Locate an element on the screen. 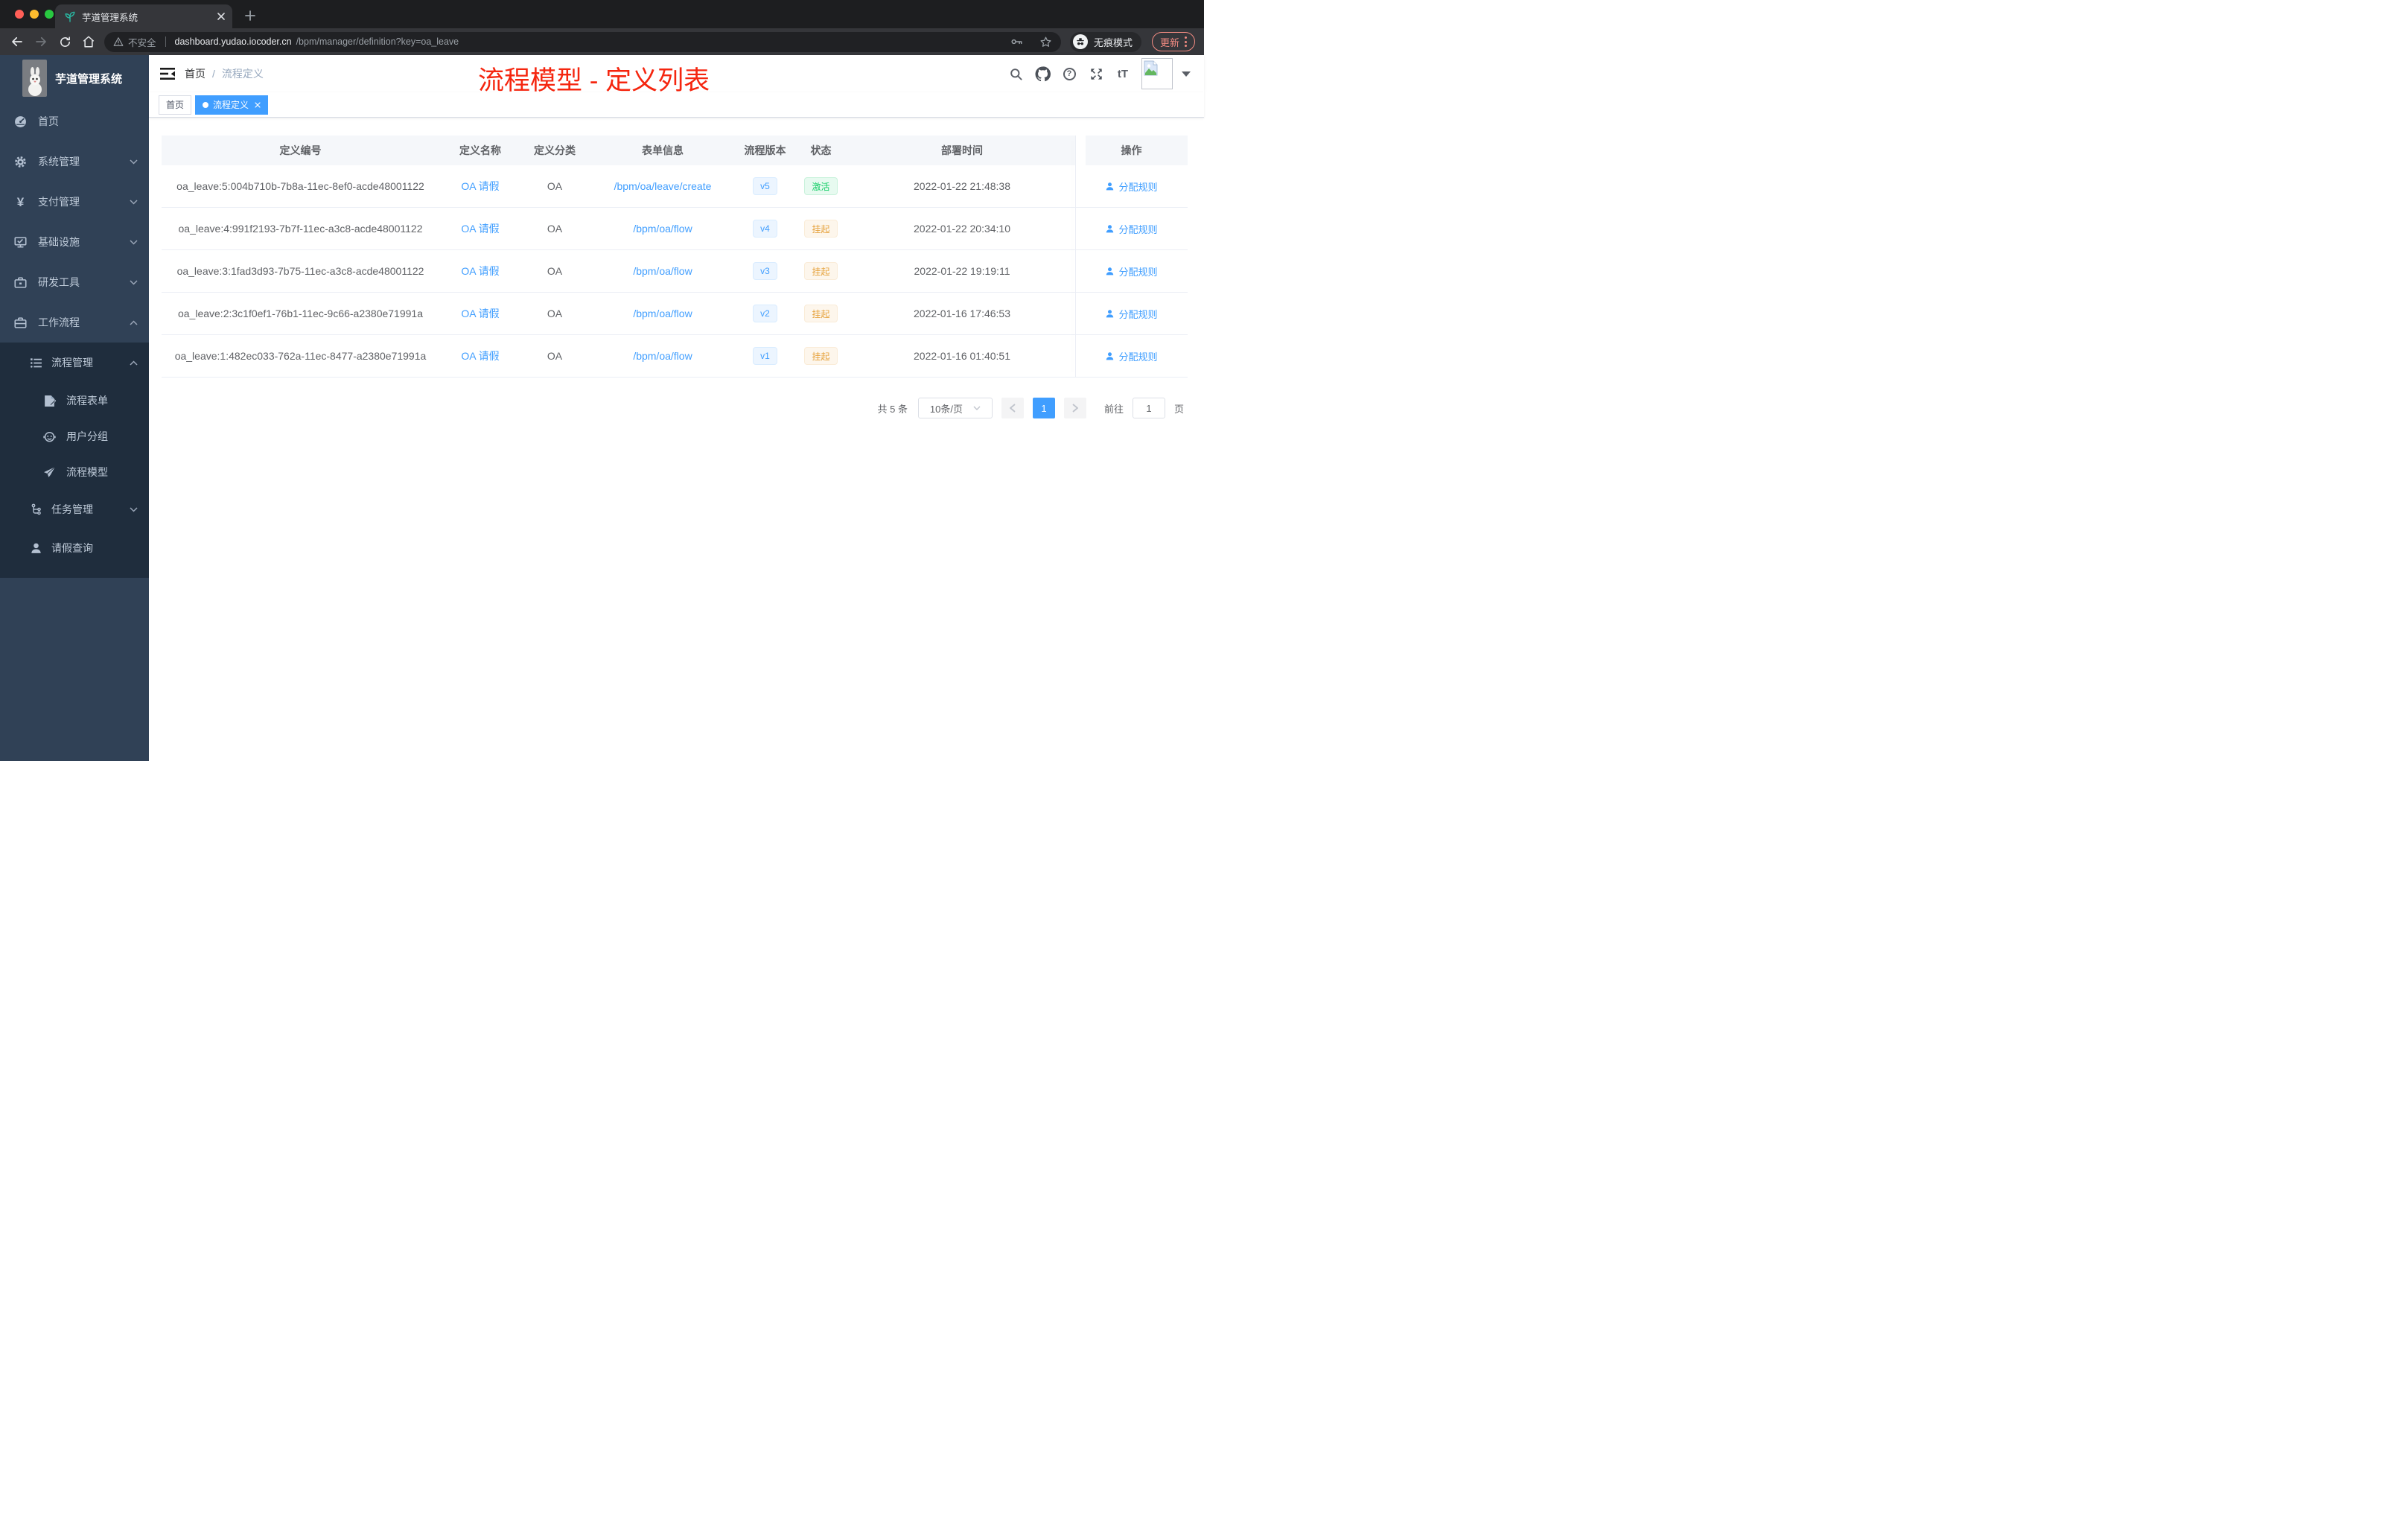  sidebar-item-home: 首页 is located at coordinates (74, 121).